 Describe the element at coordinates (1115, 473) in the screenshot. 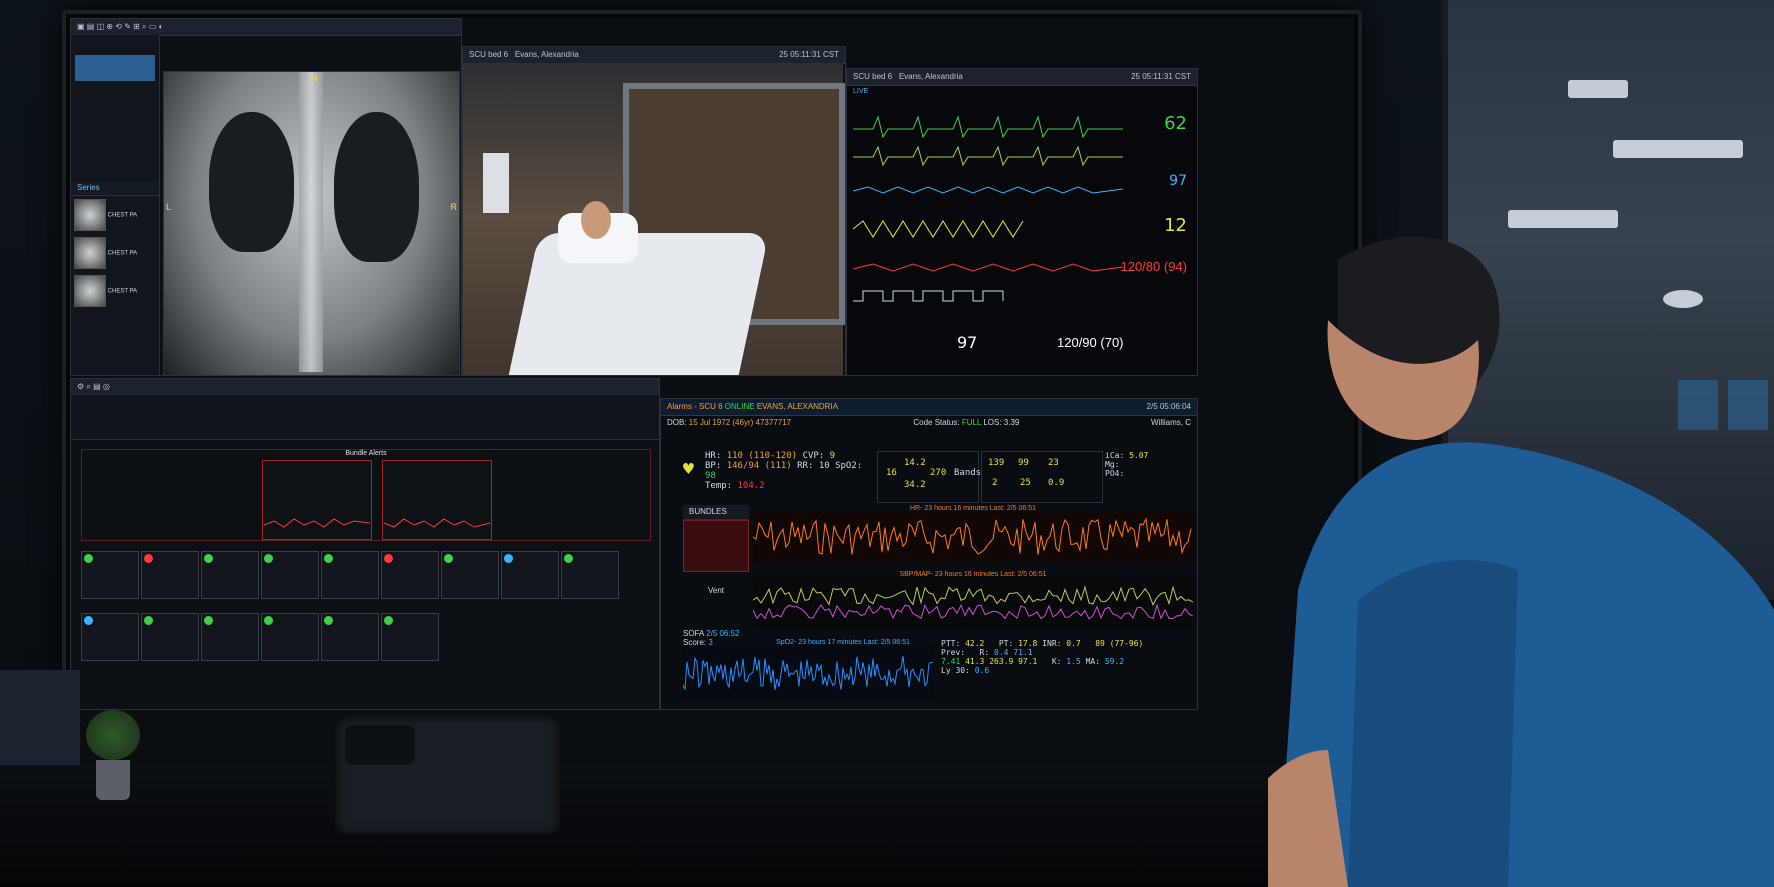

I see `po4-label: PO4:` at that location.